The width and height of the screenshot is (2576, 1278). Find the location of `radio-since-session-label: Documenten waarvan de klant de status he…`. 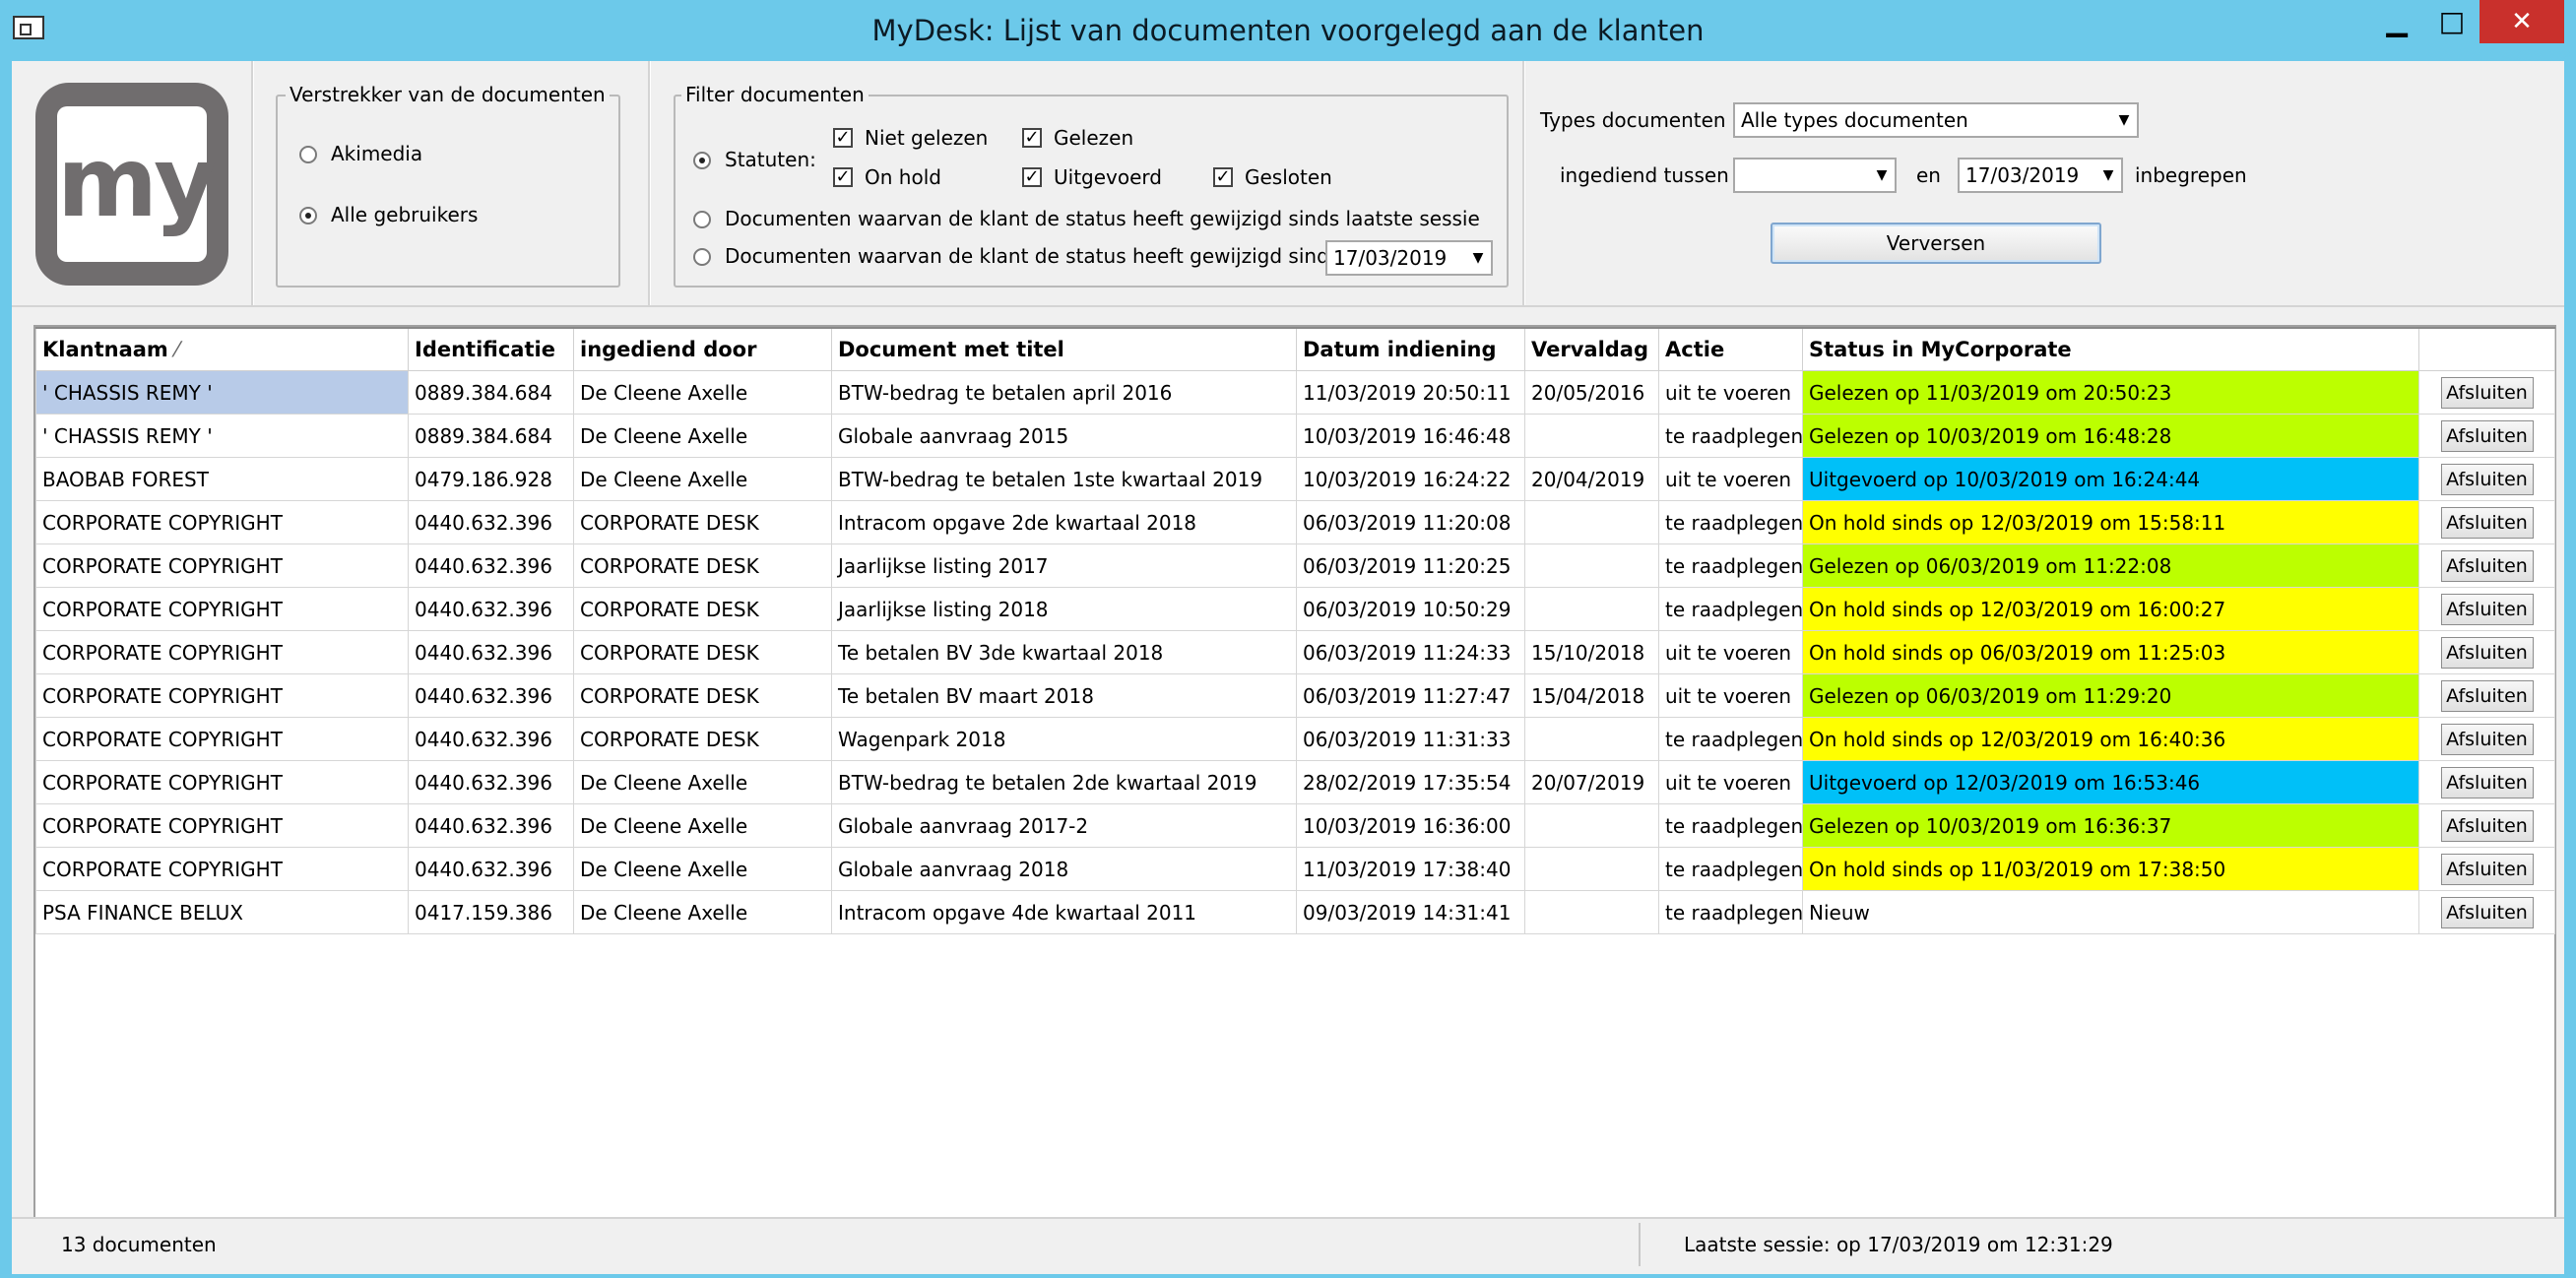

radio-since-session-label: Documenten waarvan de klant de status he… is located at coordinates (1102, 218).